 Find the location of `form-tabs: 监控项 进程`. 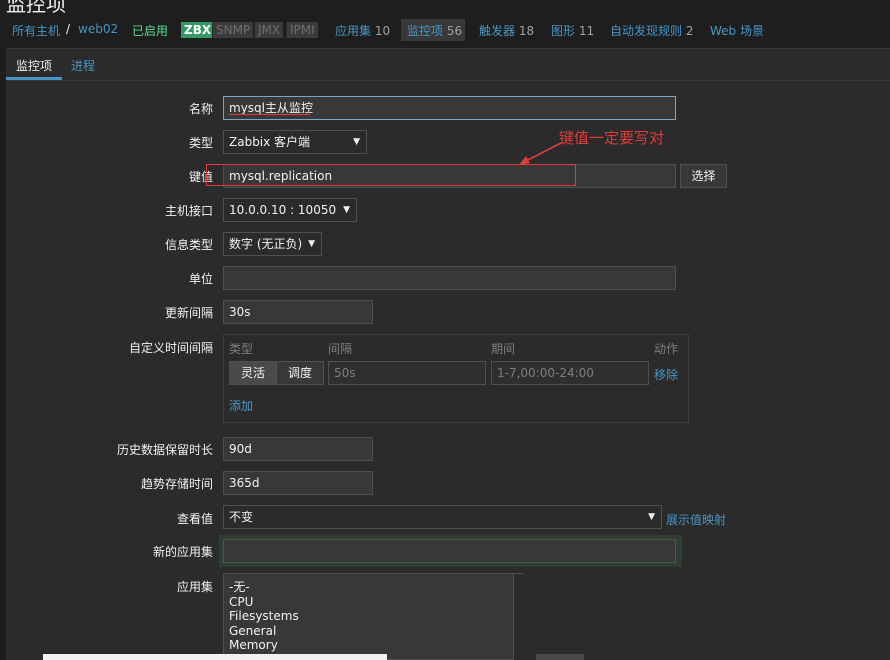

form-tabs: 监控项 进程 is located at coordinates (448, 65).